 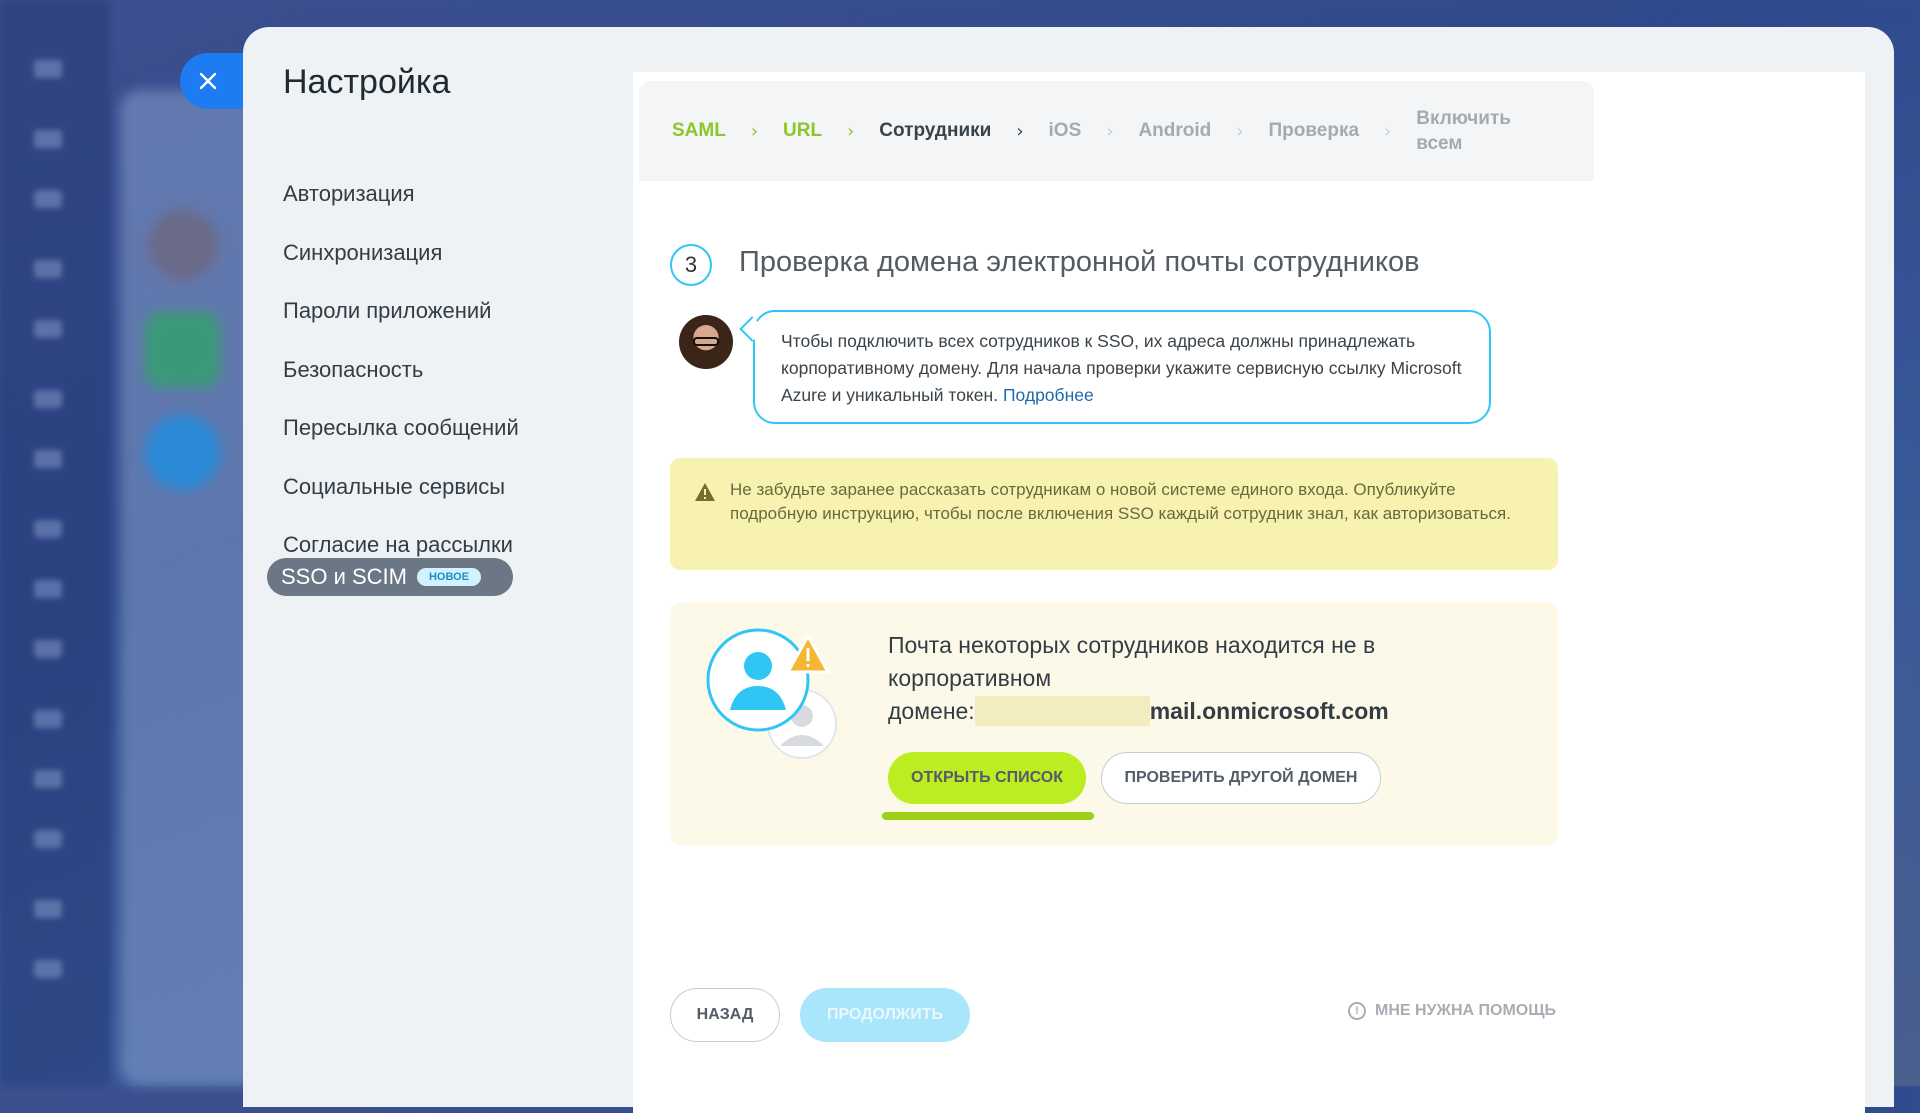 What do you see at coordinates (401, 487) in the screenshot?
I see `menu-item-social-services: Социальные сервисы` at bounding box center [401, 487].